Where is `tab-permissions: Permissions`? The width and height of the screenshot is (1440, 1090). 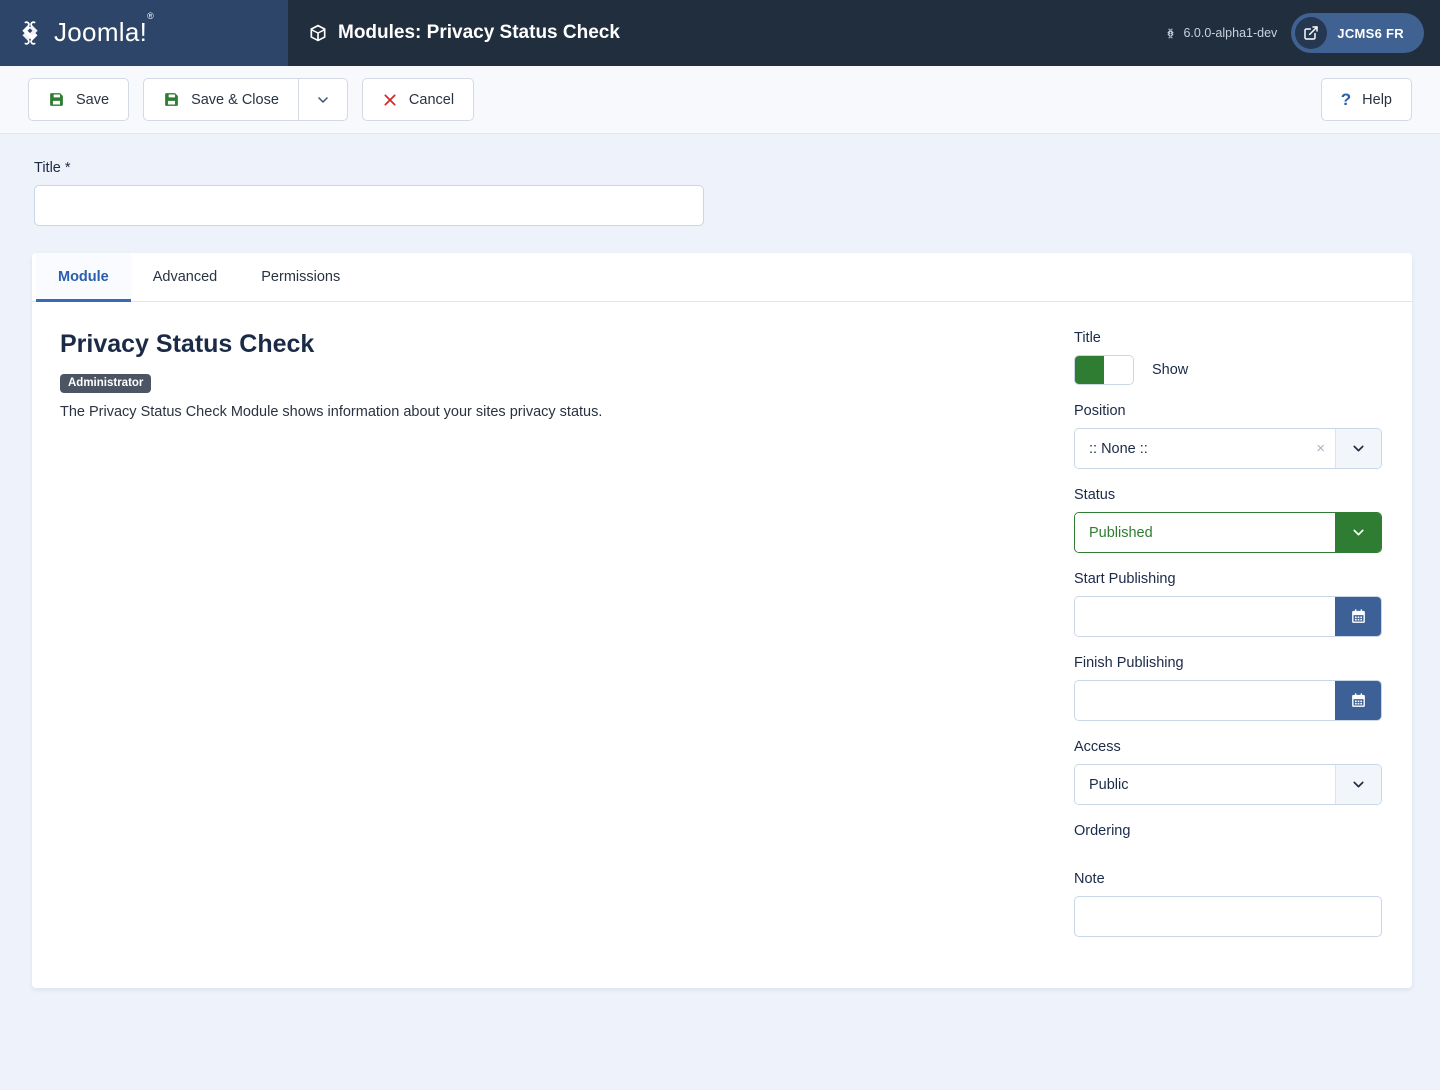
tab-permissions: Permissions is located at coordinates (300, 277).